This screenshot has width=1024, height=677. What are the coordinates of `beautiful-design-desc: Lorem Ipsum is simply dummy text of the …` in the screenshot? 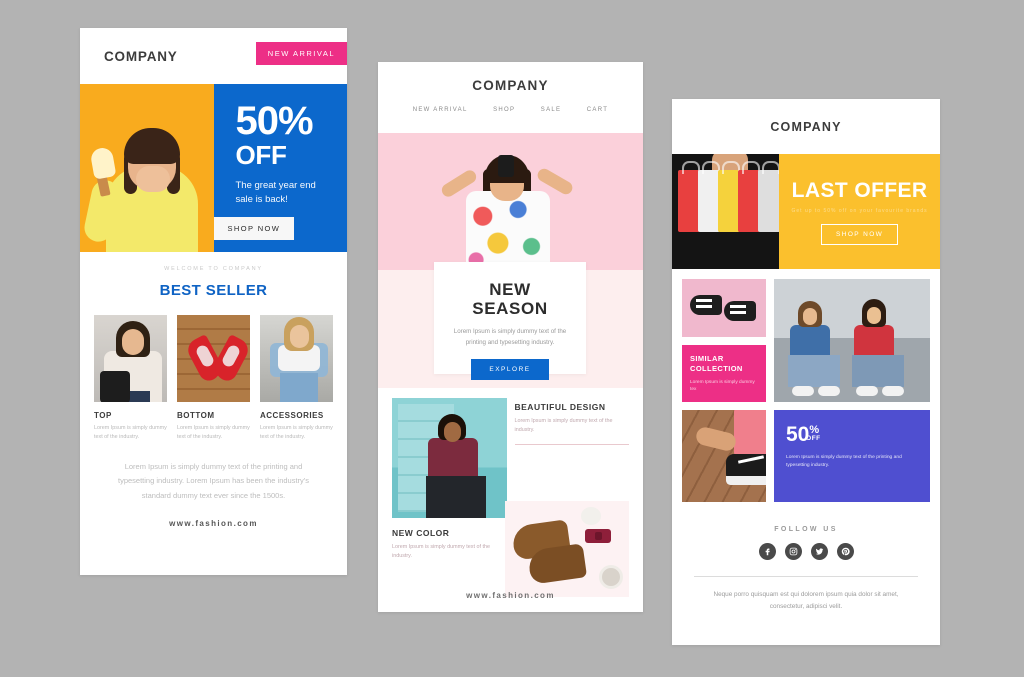 It's located at (563, 426).